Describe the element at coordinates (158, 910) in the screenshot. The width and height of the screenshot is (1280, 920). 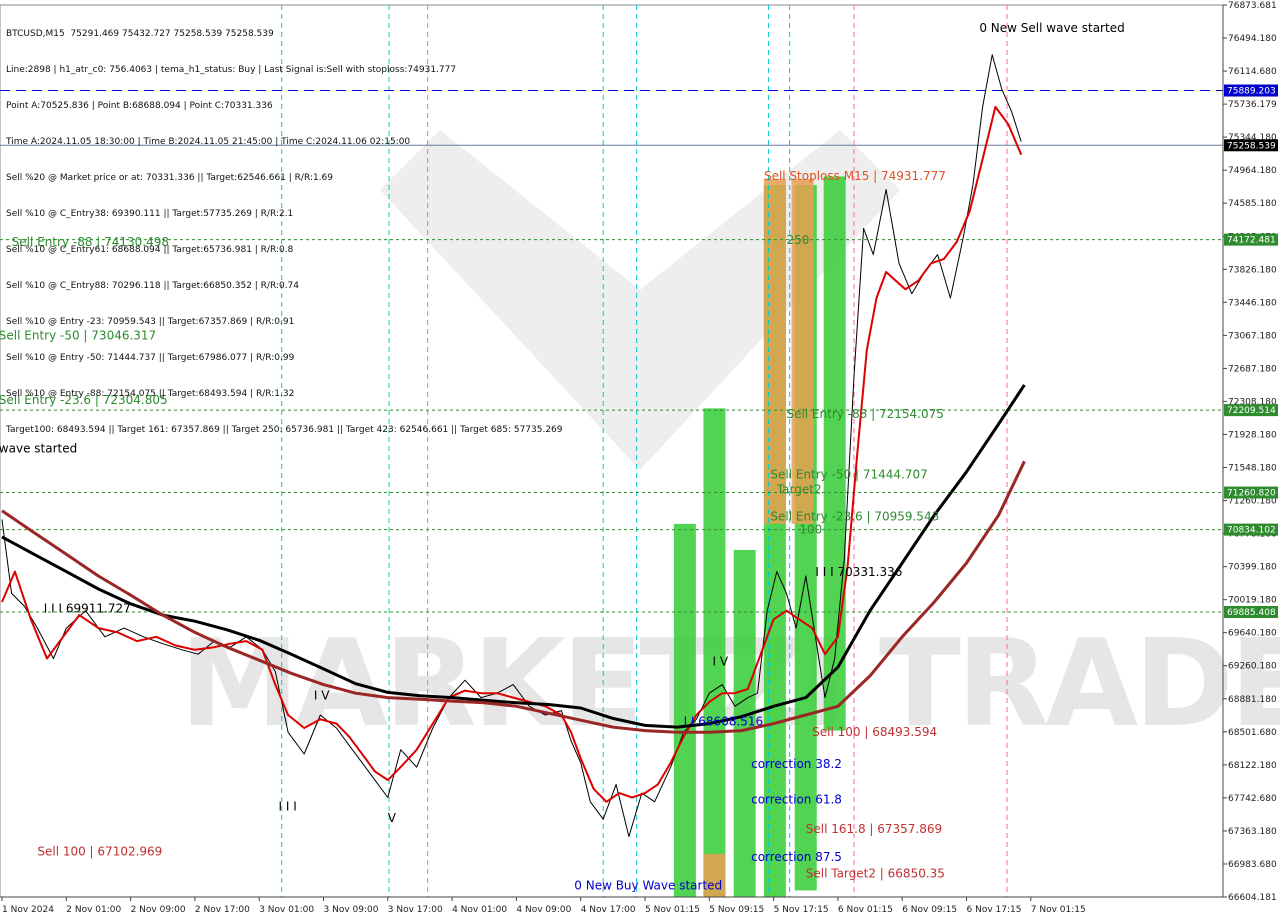
I see `time-tick-label: 2 Nov 09:00` at that location.